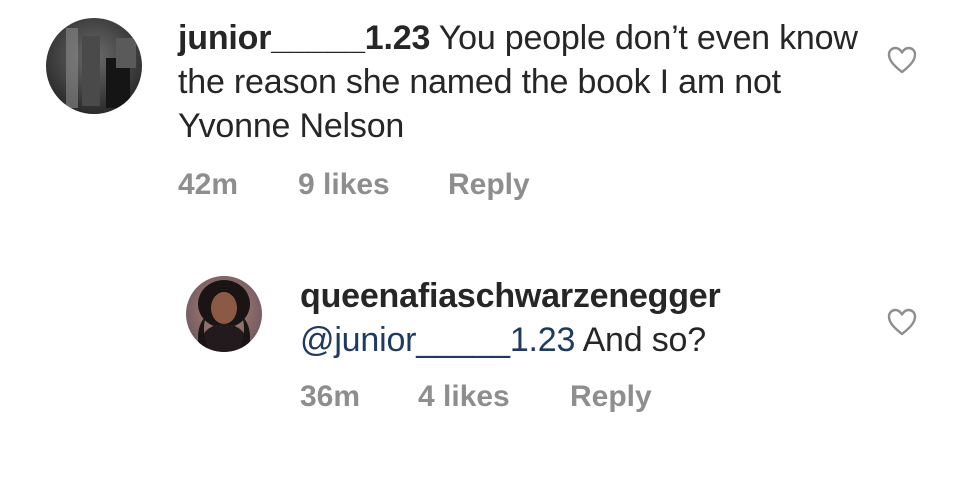  I want to click on comment-username: junior_____1.23, so click(304, 38).